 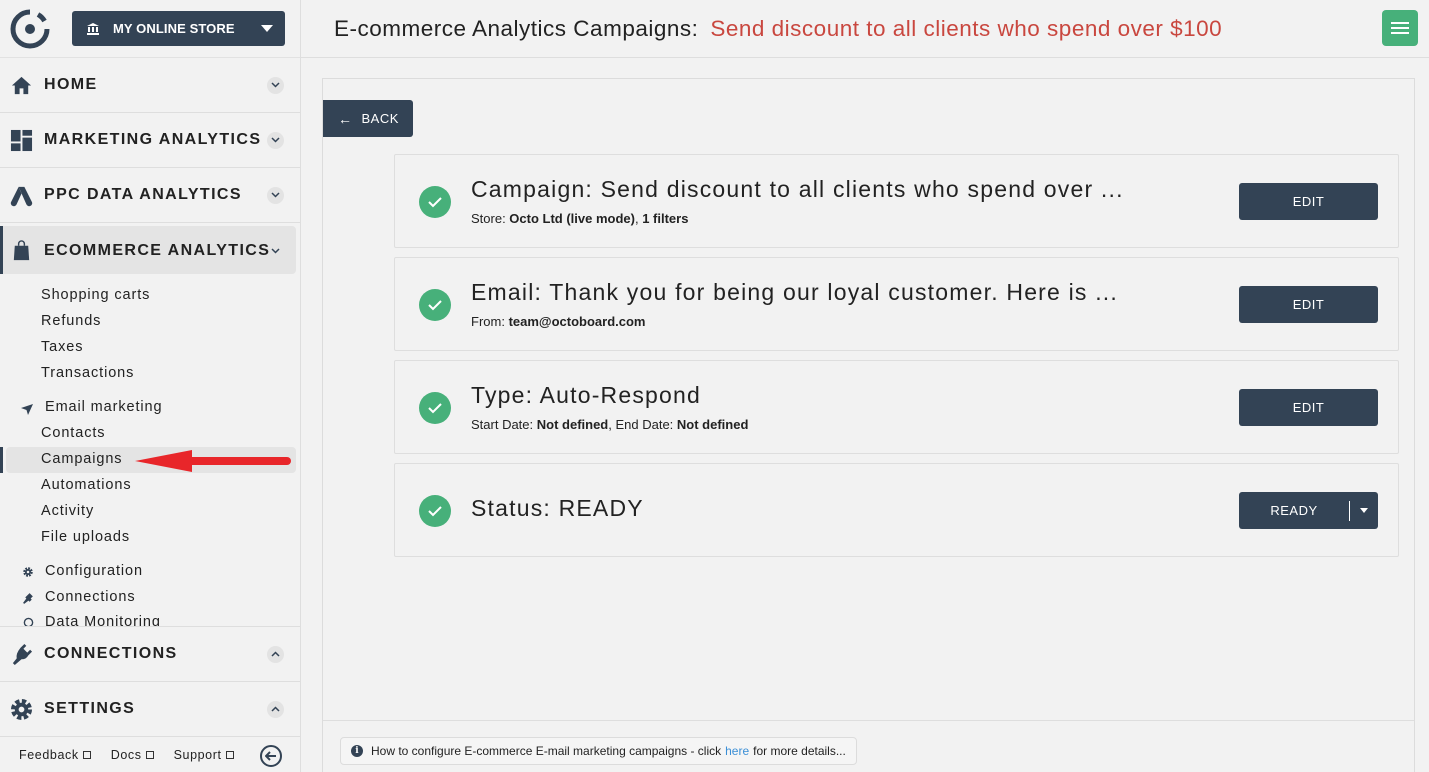 What do you see at coordinates (150, 85) in the screenshot?
I see `sidebar-item-home: HOME` at bounding box center [150, 85].